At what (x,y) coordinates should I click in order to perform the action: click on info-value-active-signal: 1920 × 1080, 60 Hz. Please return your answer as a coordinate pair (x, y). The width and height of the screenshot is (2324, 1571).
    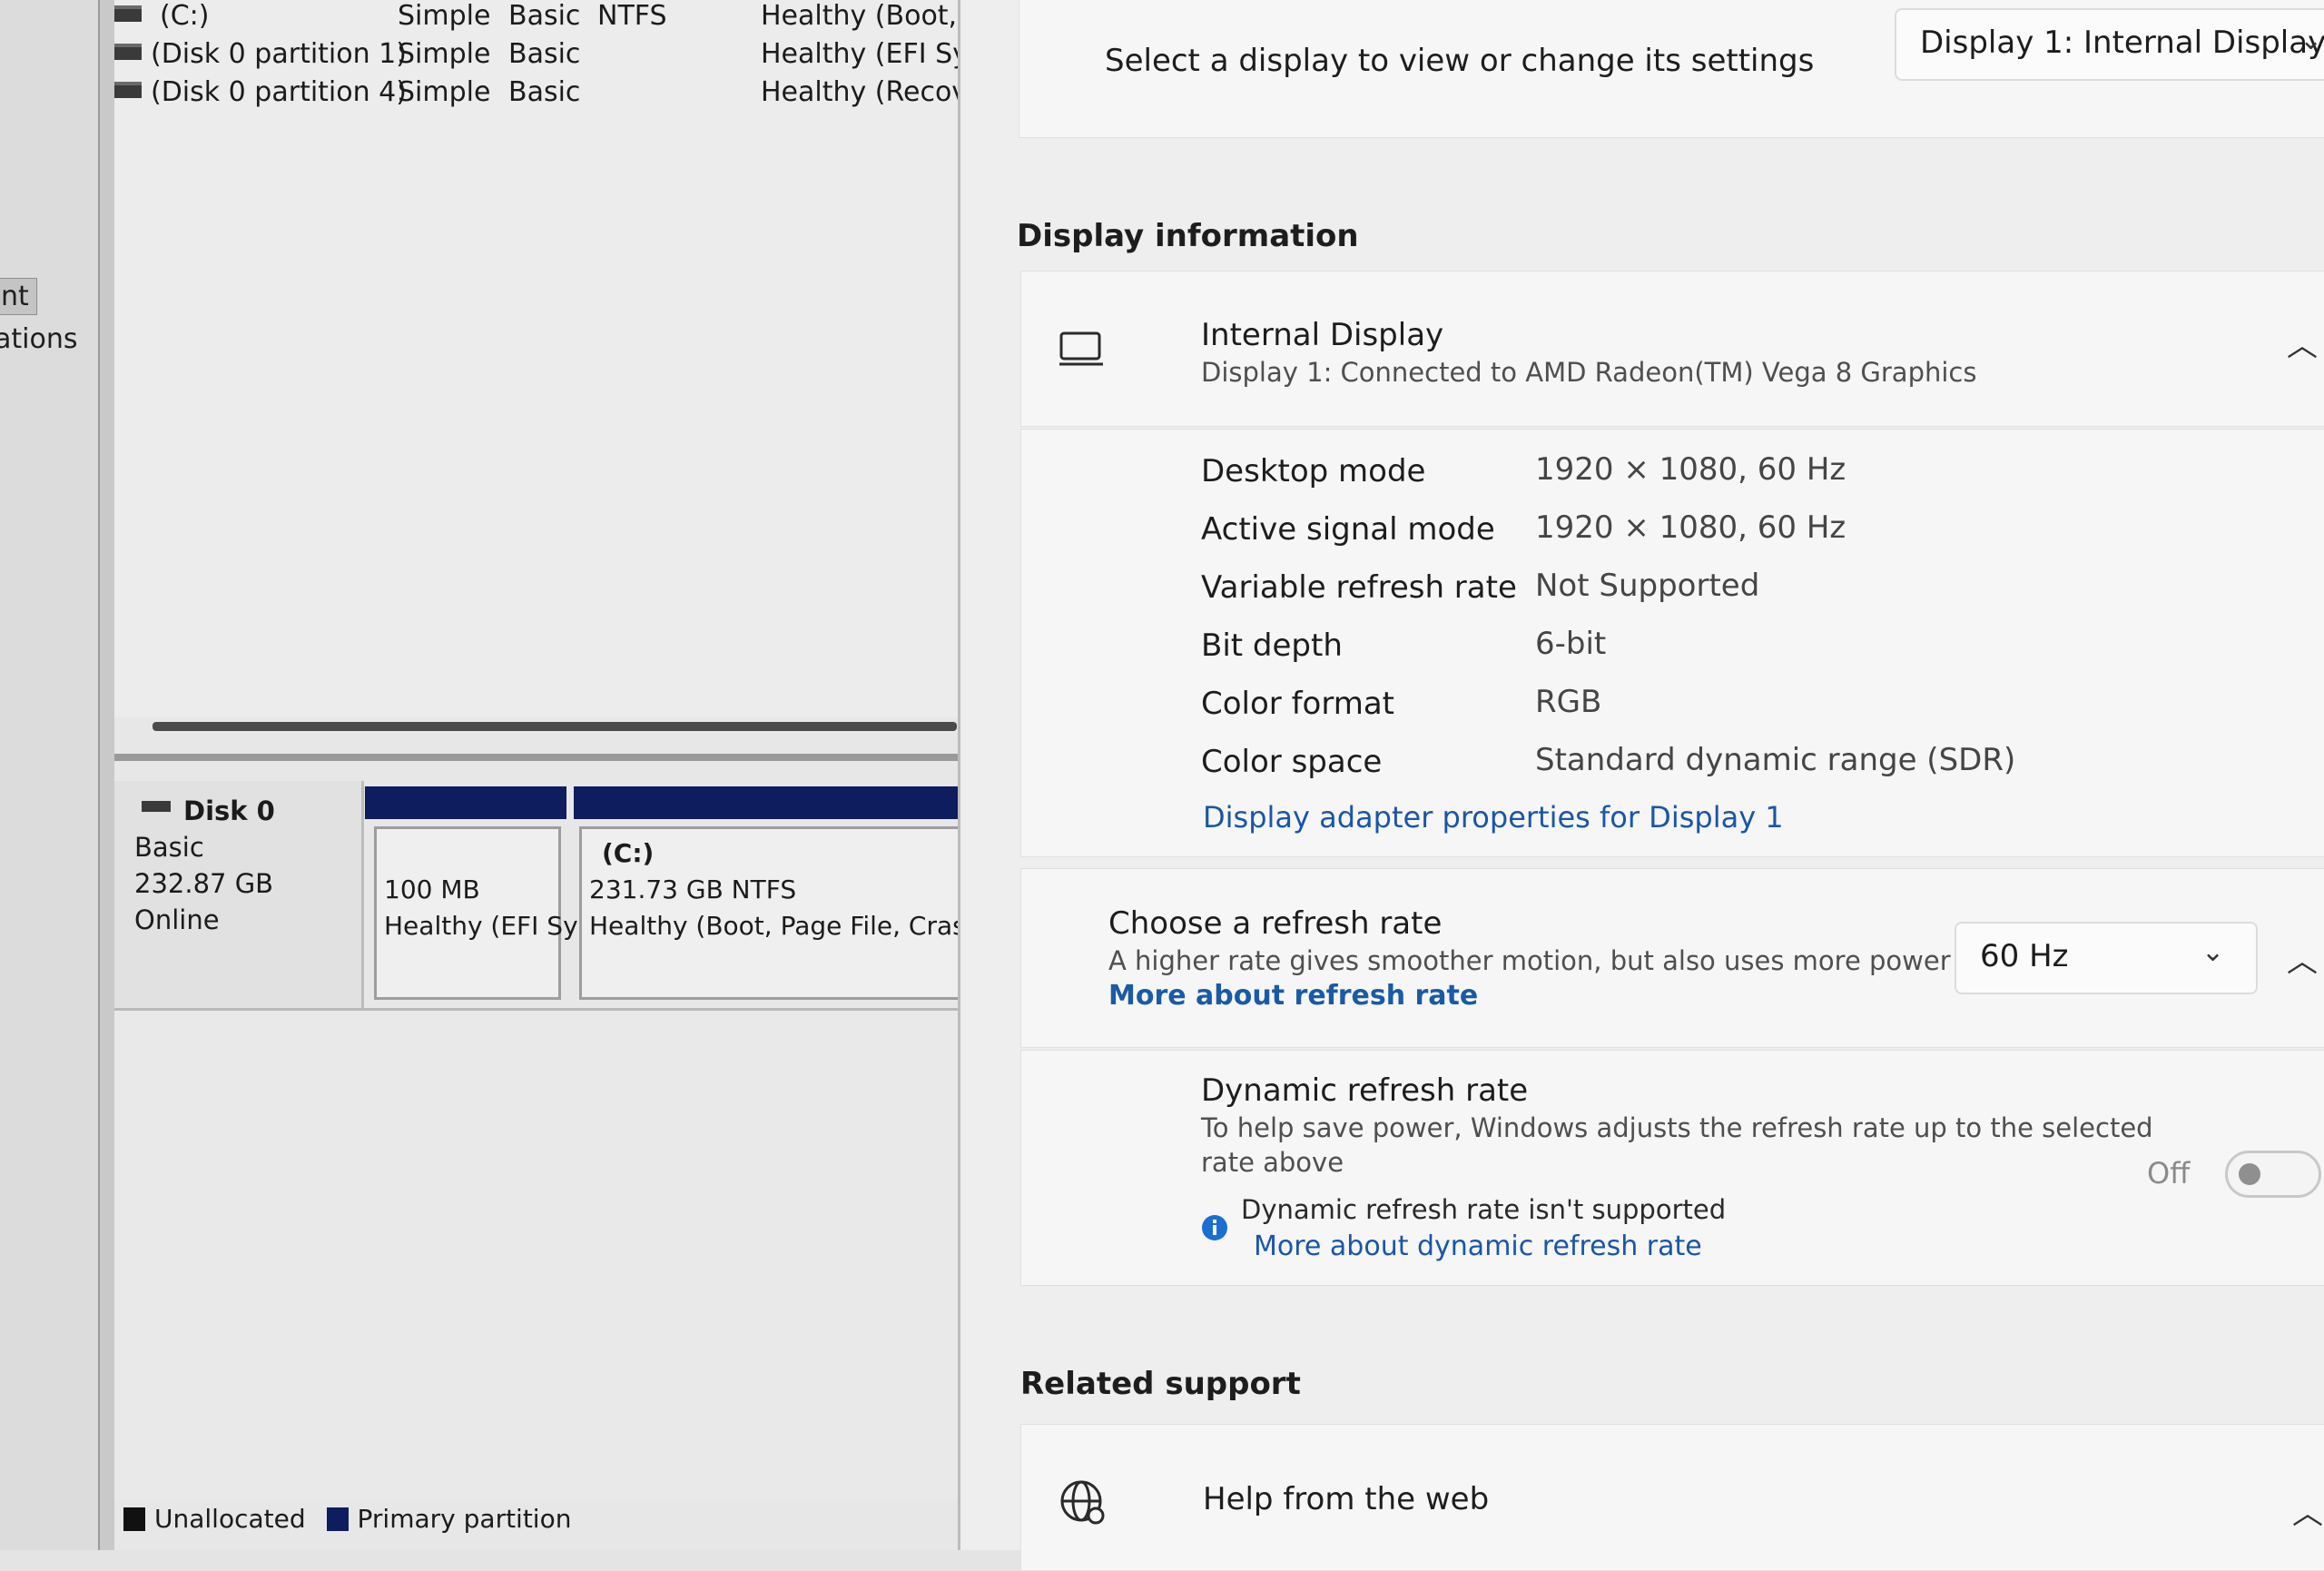
    Looking at the image, I should click on (1690, 527).